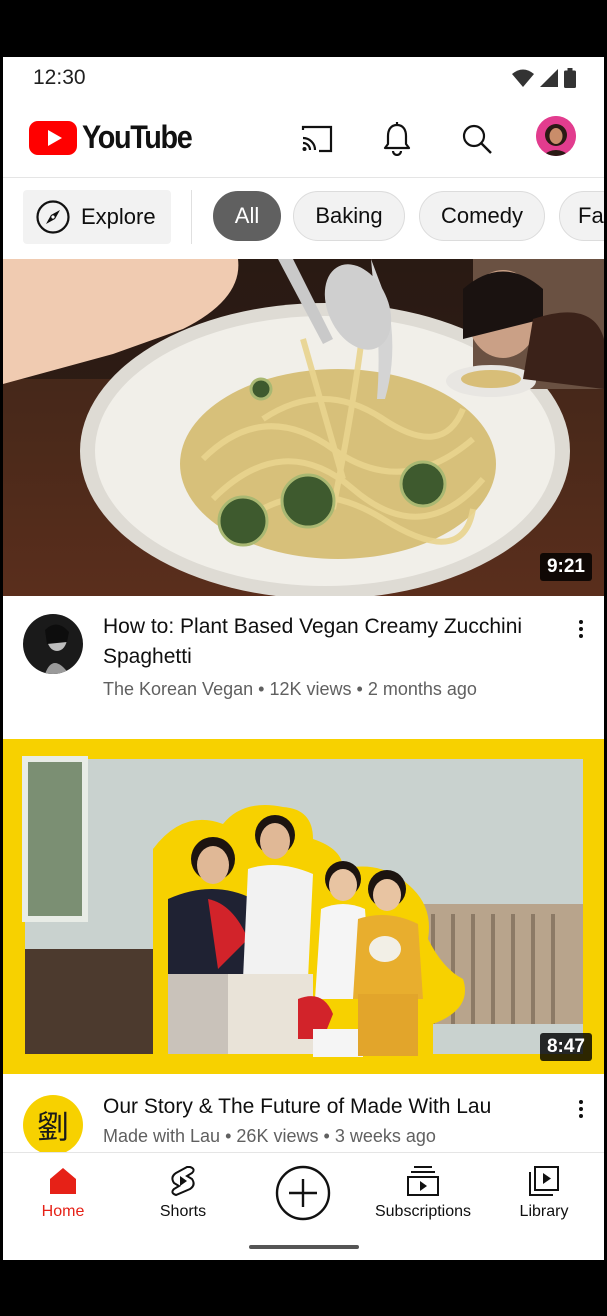  I want to click on status-icons, so click(544, 78).